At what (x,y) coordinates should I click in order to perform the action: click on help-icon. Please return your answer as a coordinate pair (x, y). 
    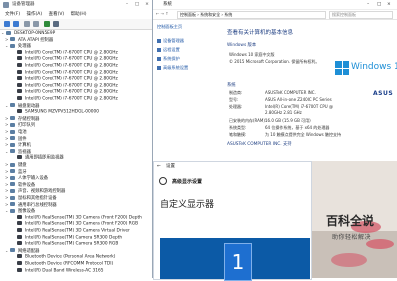
    Looking at the image, I should click on (36, 24).